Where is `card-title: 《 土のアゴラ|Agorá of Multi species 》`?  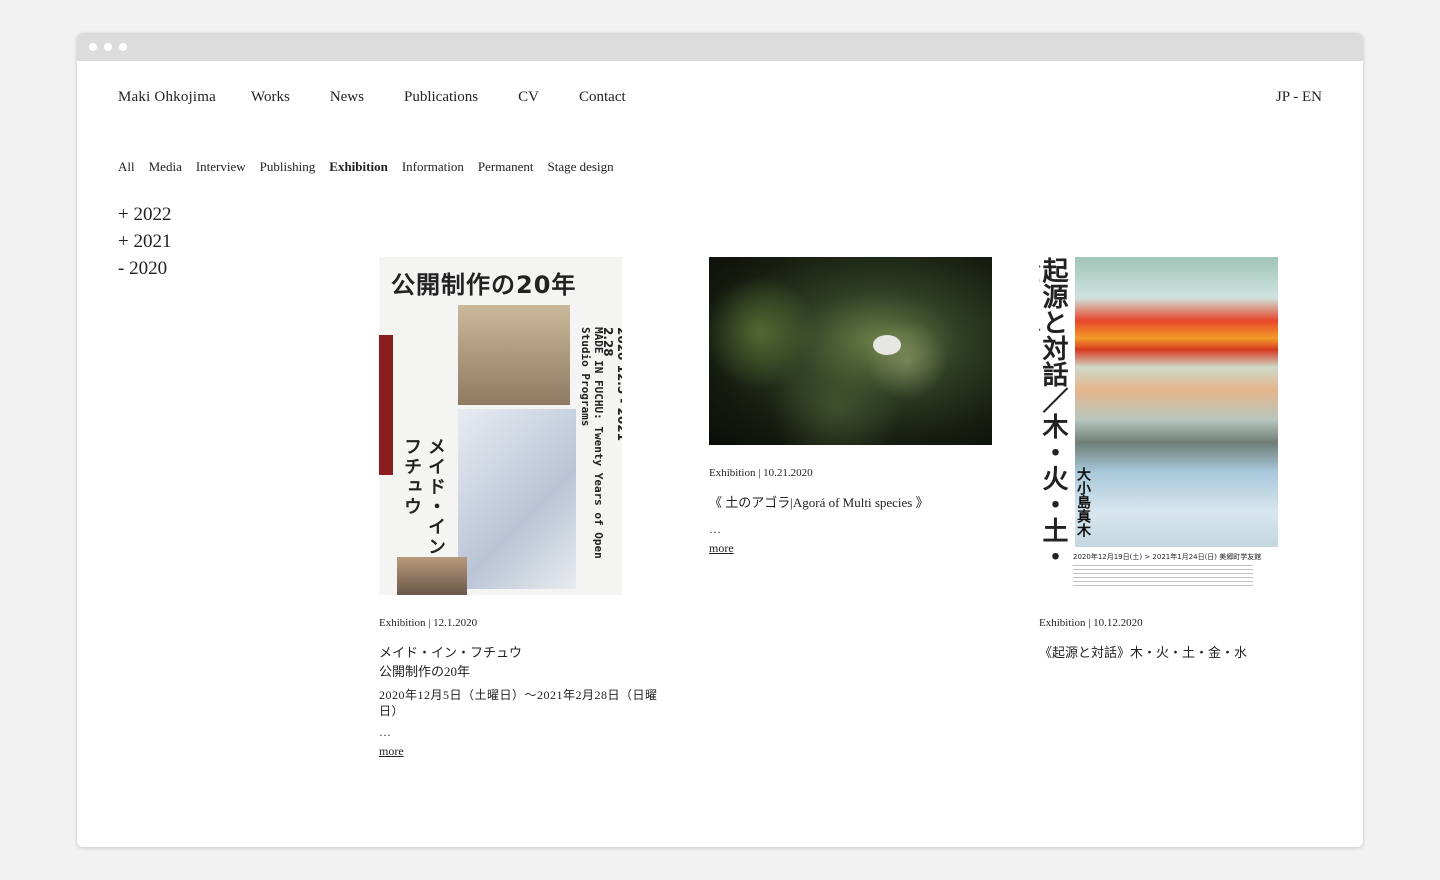 card-title: 《 土のアゴラ|Agorá of Multi species 》 is located at coordinates (854, 502).